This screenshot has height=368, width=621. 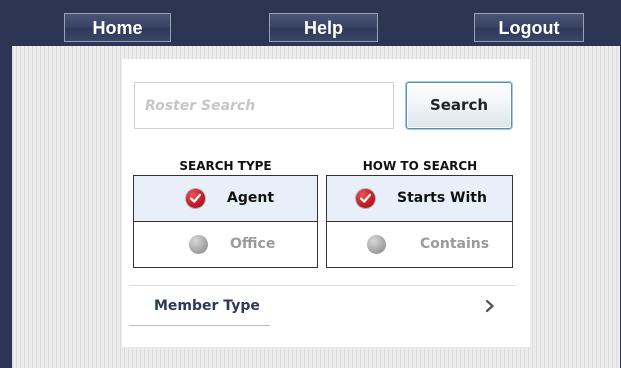 I want to click on option-label: Starts With, so click(x=442, y=198).